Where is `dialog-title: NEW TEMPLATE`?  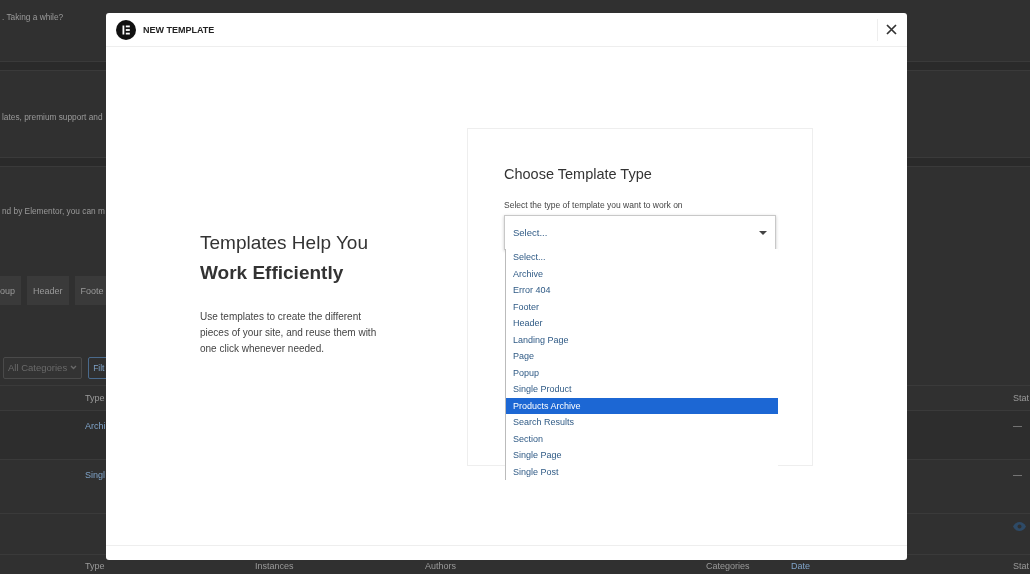 dialog-title: NEW TEMPLATE is located at coordinates (179, 29).